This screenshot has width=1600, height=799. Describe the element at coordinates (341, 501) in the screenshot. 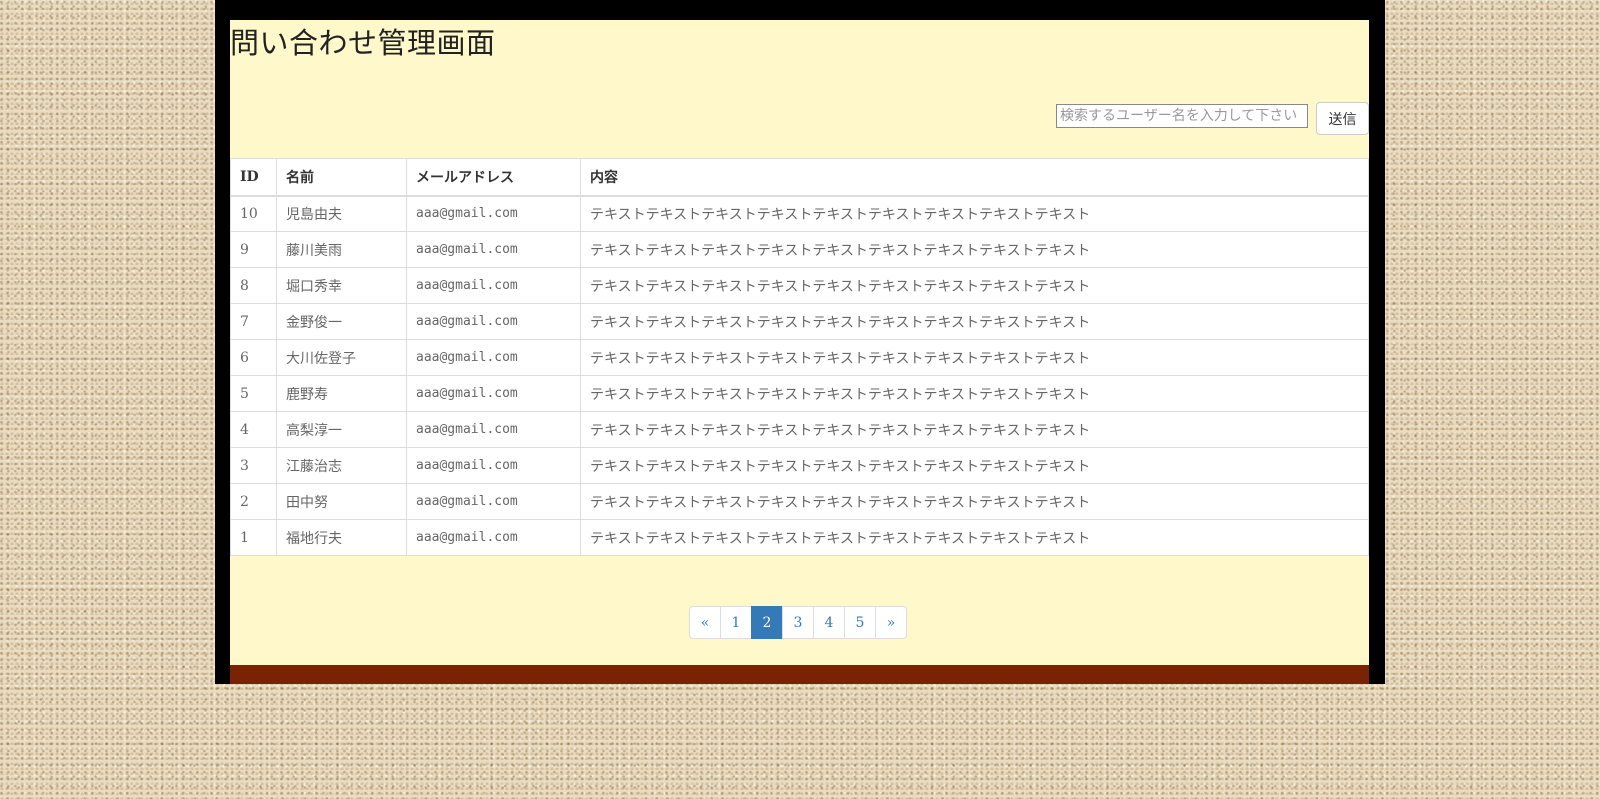

I see `cell-name: 田中努` at that location.